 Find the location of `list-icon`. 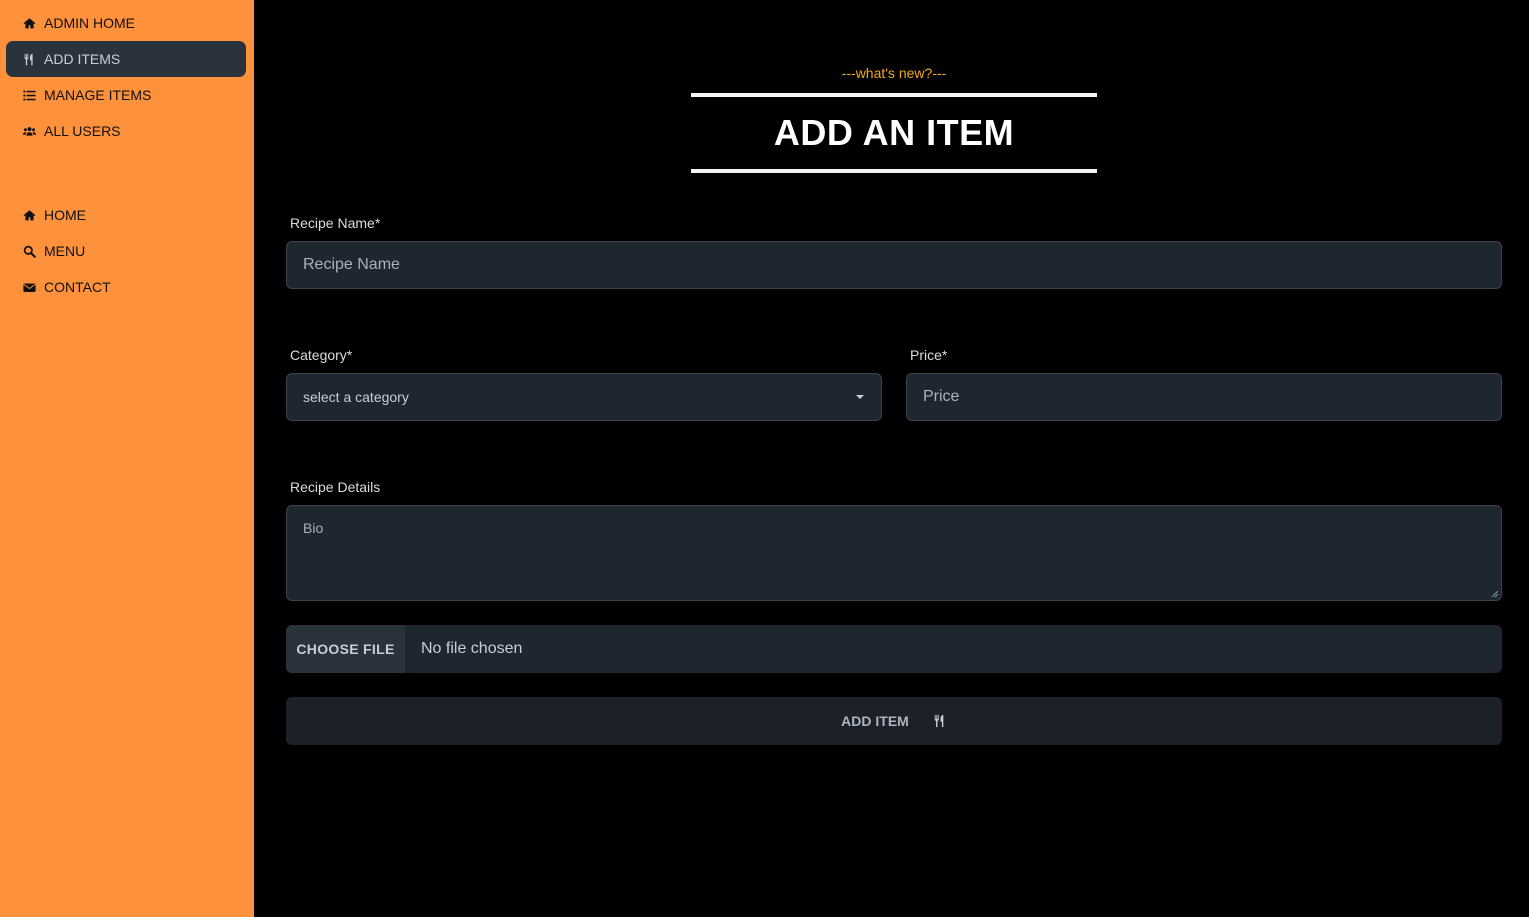

list-icon is located at coordinates (29, 95).